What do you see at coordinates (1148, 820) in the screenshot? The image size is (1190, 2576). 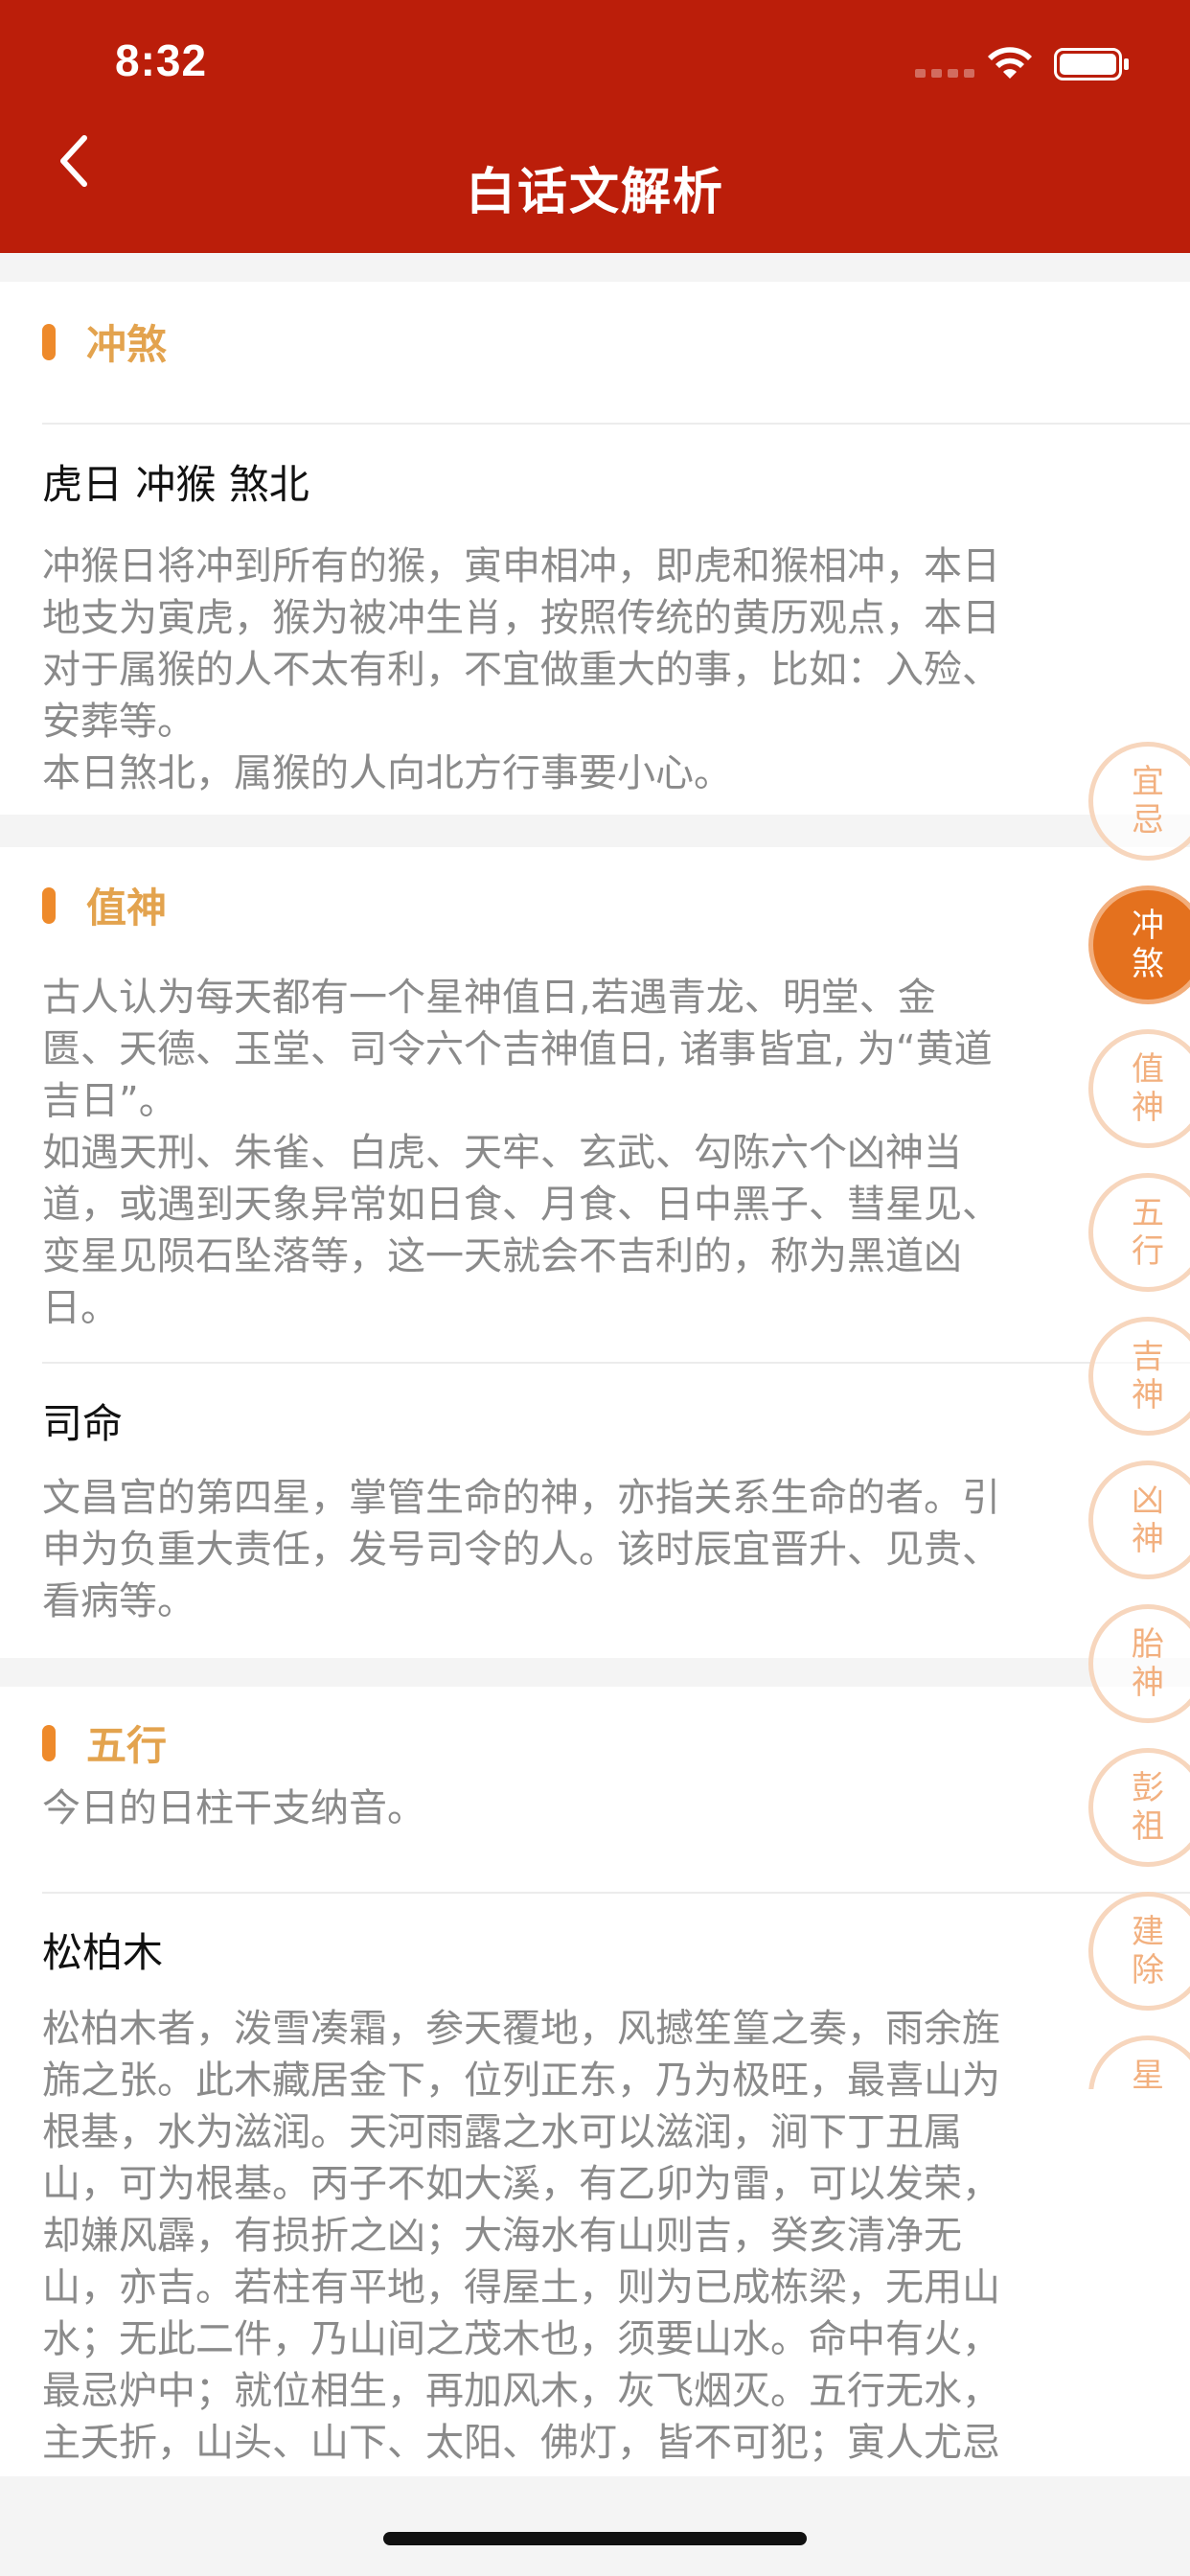 I see `side-nav-label: 忌` at bounding box center [1148, 820].